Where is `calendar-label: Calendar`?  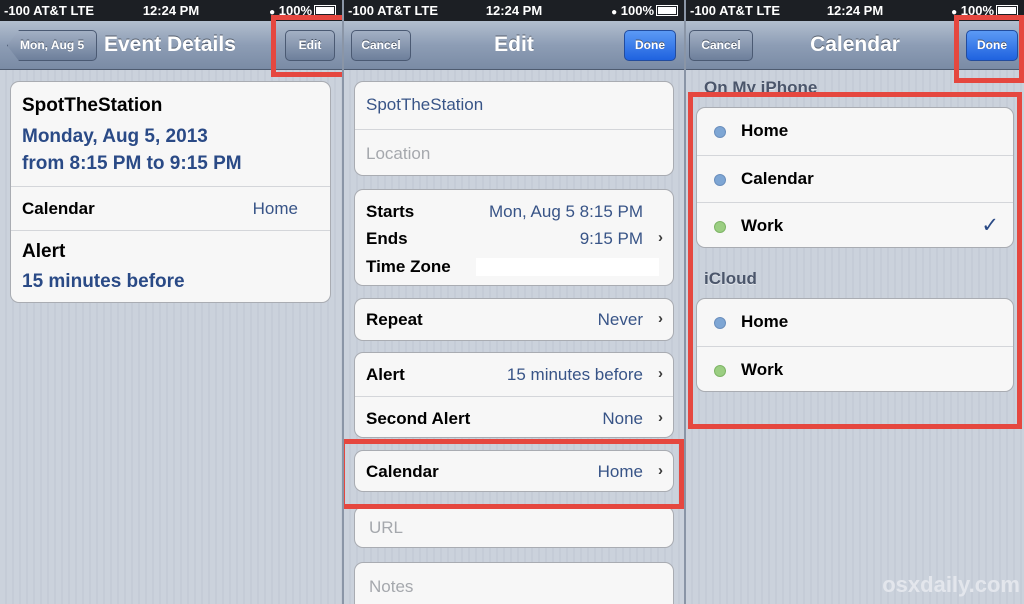 calendar-label: Calendar is located at coordinates (58, 208).